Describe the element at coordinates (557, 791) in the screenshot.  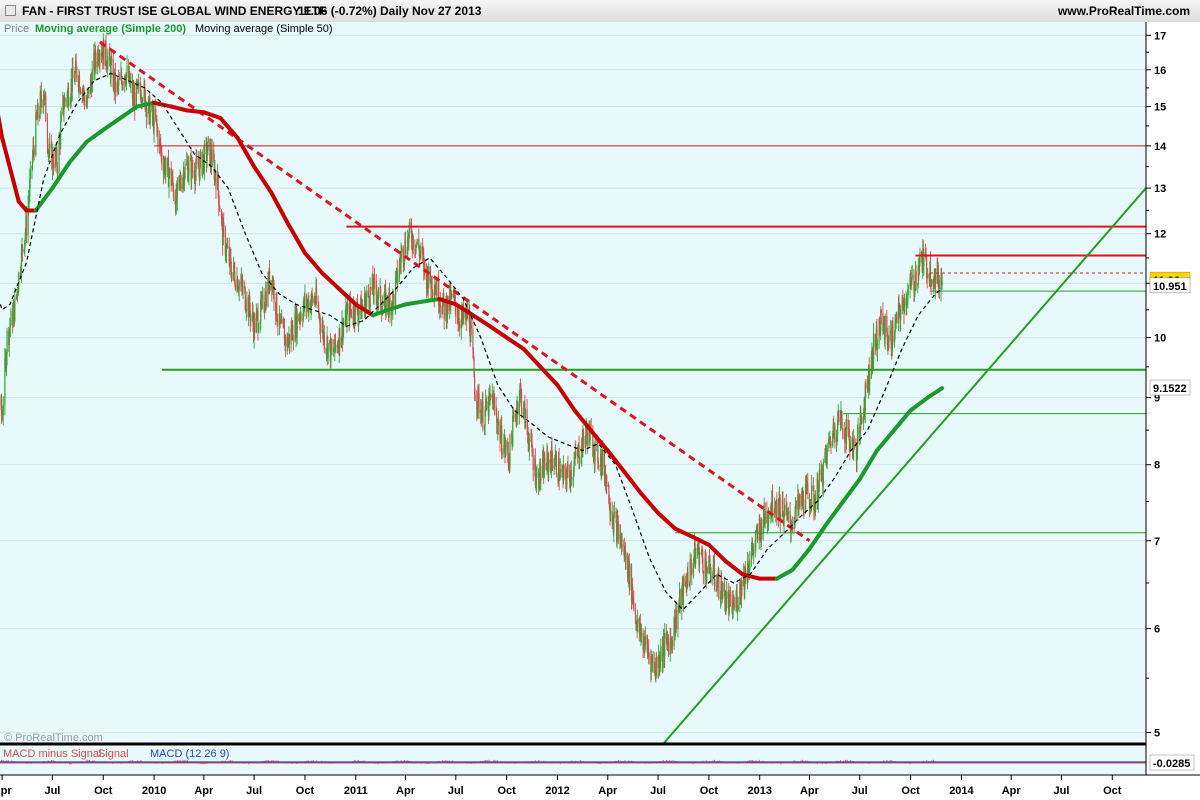
I see `x-tick-label: 2012` at that location.